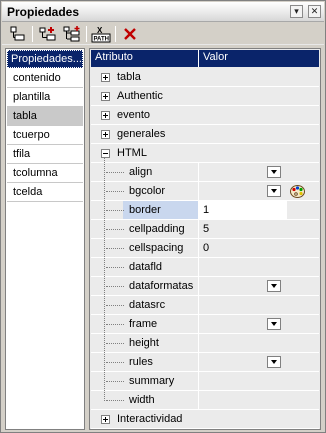 Image resolution: width=326 pixels, height=433 pixels. I want to click on toolbar: X PATH, so click(163, 34).